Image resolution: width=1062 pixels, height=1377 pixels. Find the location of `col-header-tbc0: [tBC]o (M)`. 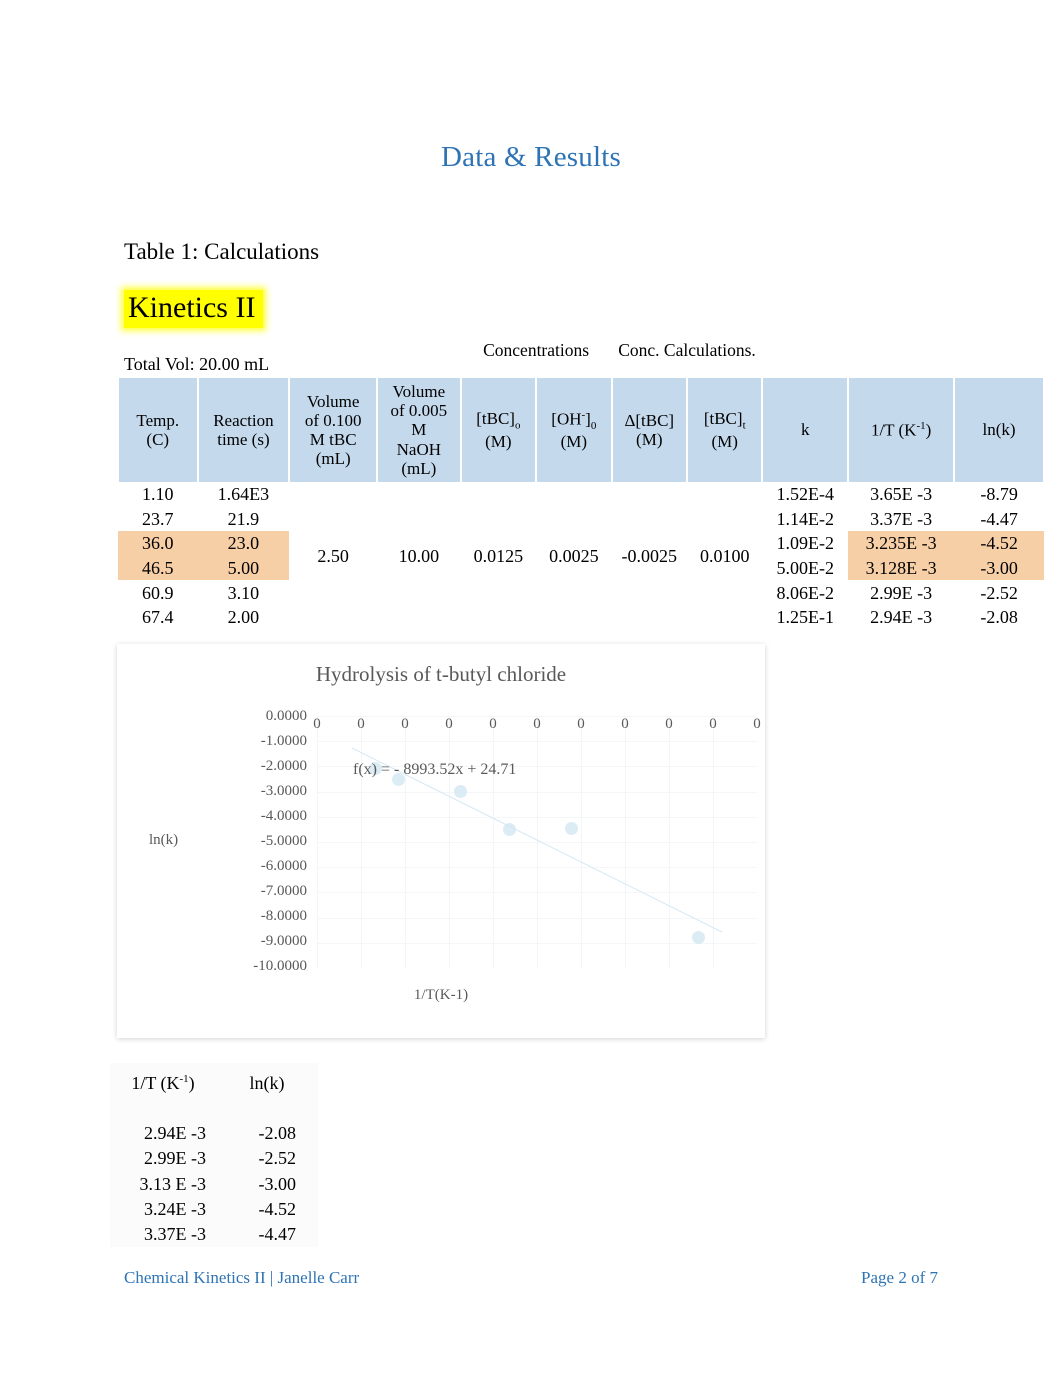

col-header-tbc0: [tBC]o (M) is located at coordinates (498, 430).